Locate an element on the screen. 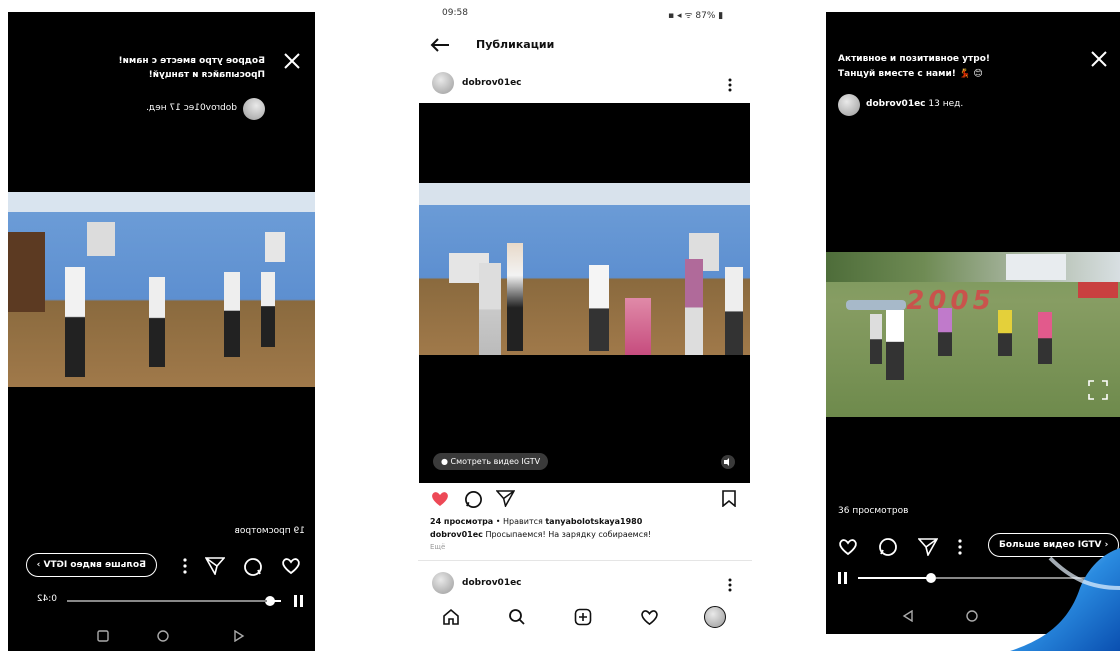 This screenshot has width=1120, height=651. view-count: 36 просмотров is located at coordinates (873, 511).